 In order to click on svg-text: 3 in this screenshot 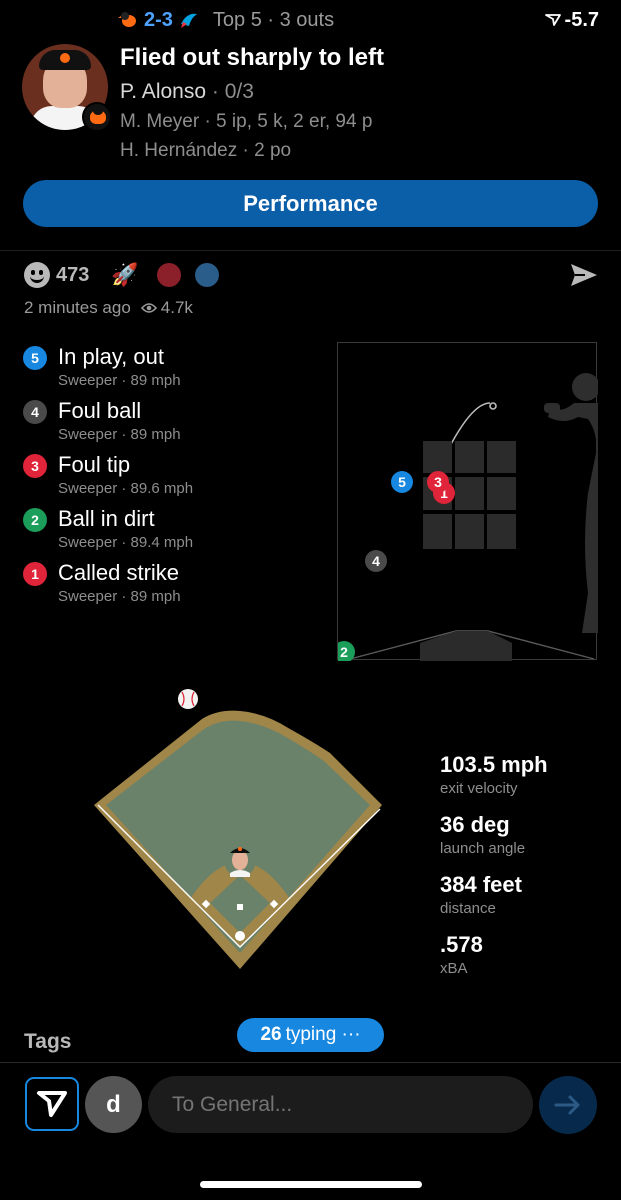, I will do `click(438, 482)`.